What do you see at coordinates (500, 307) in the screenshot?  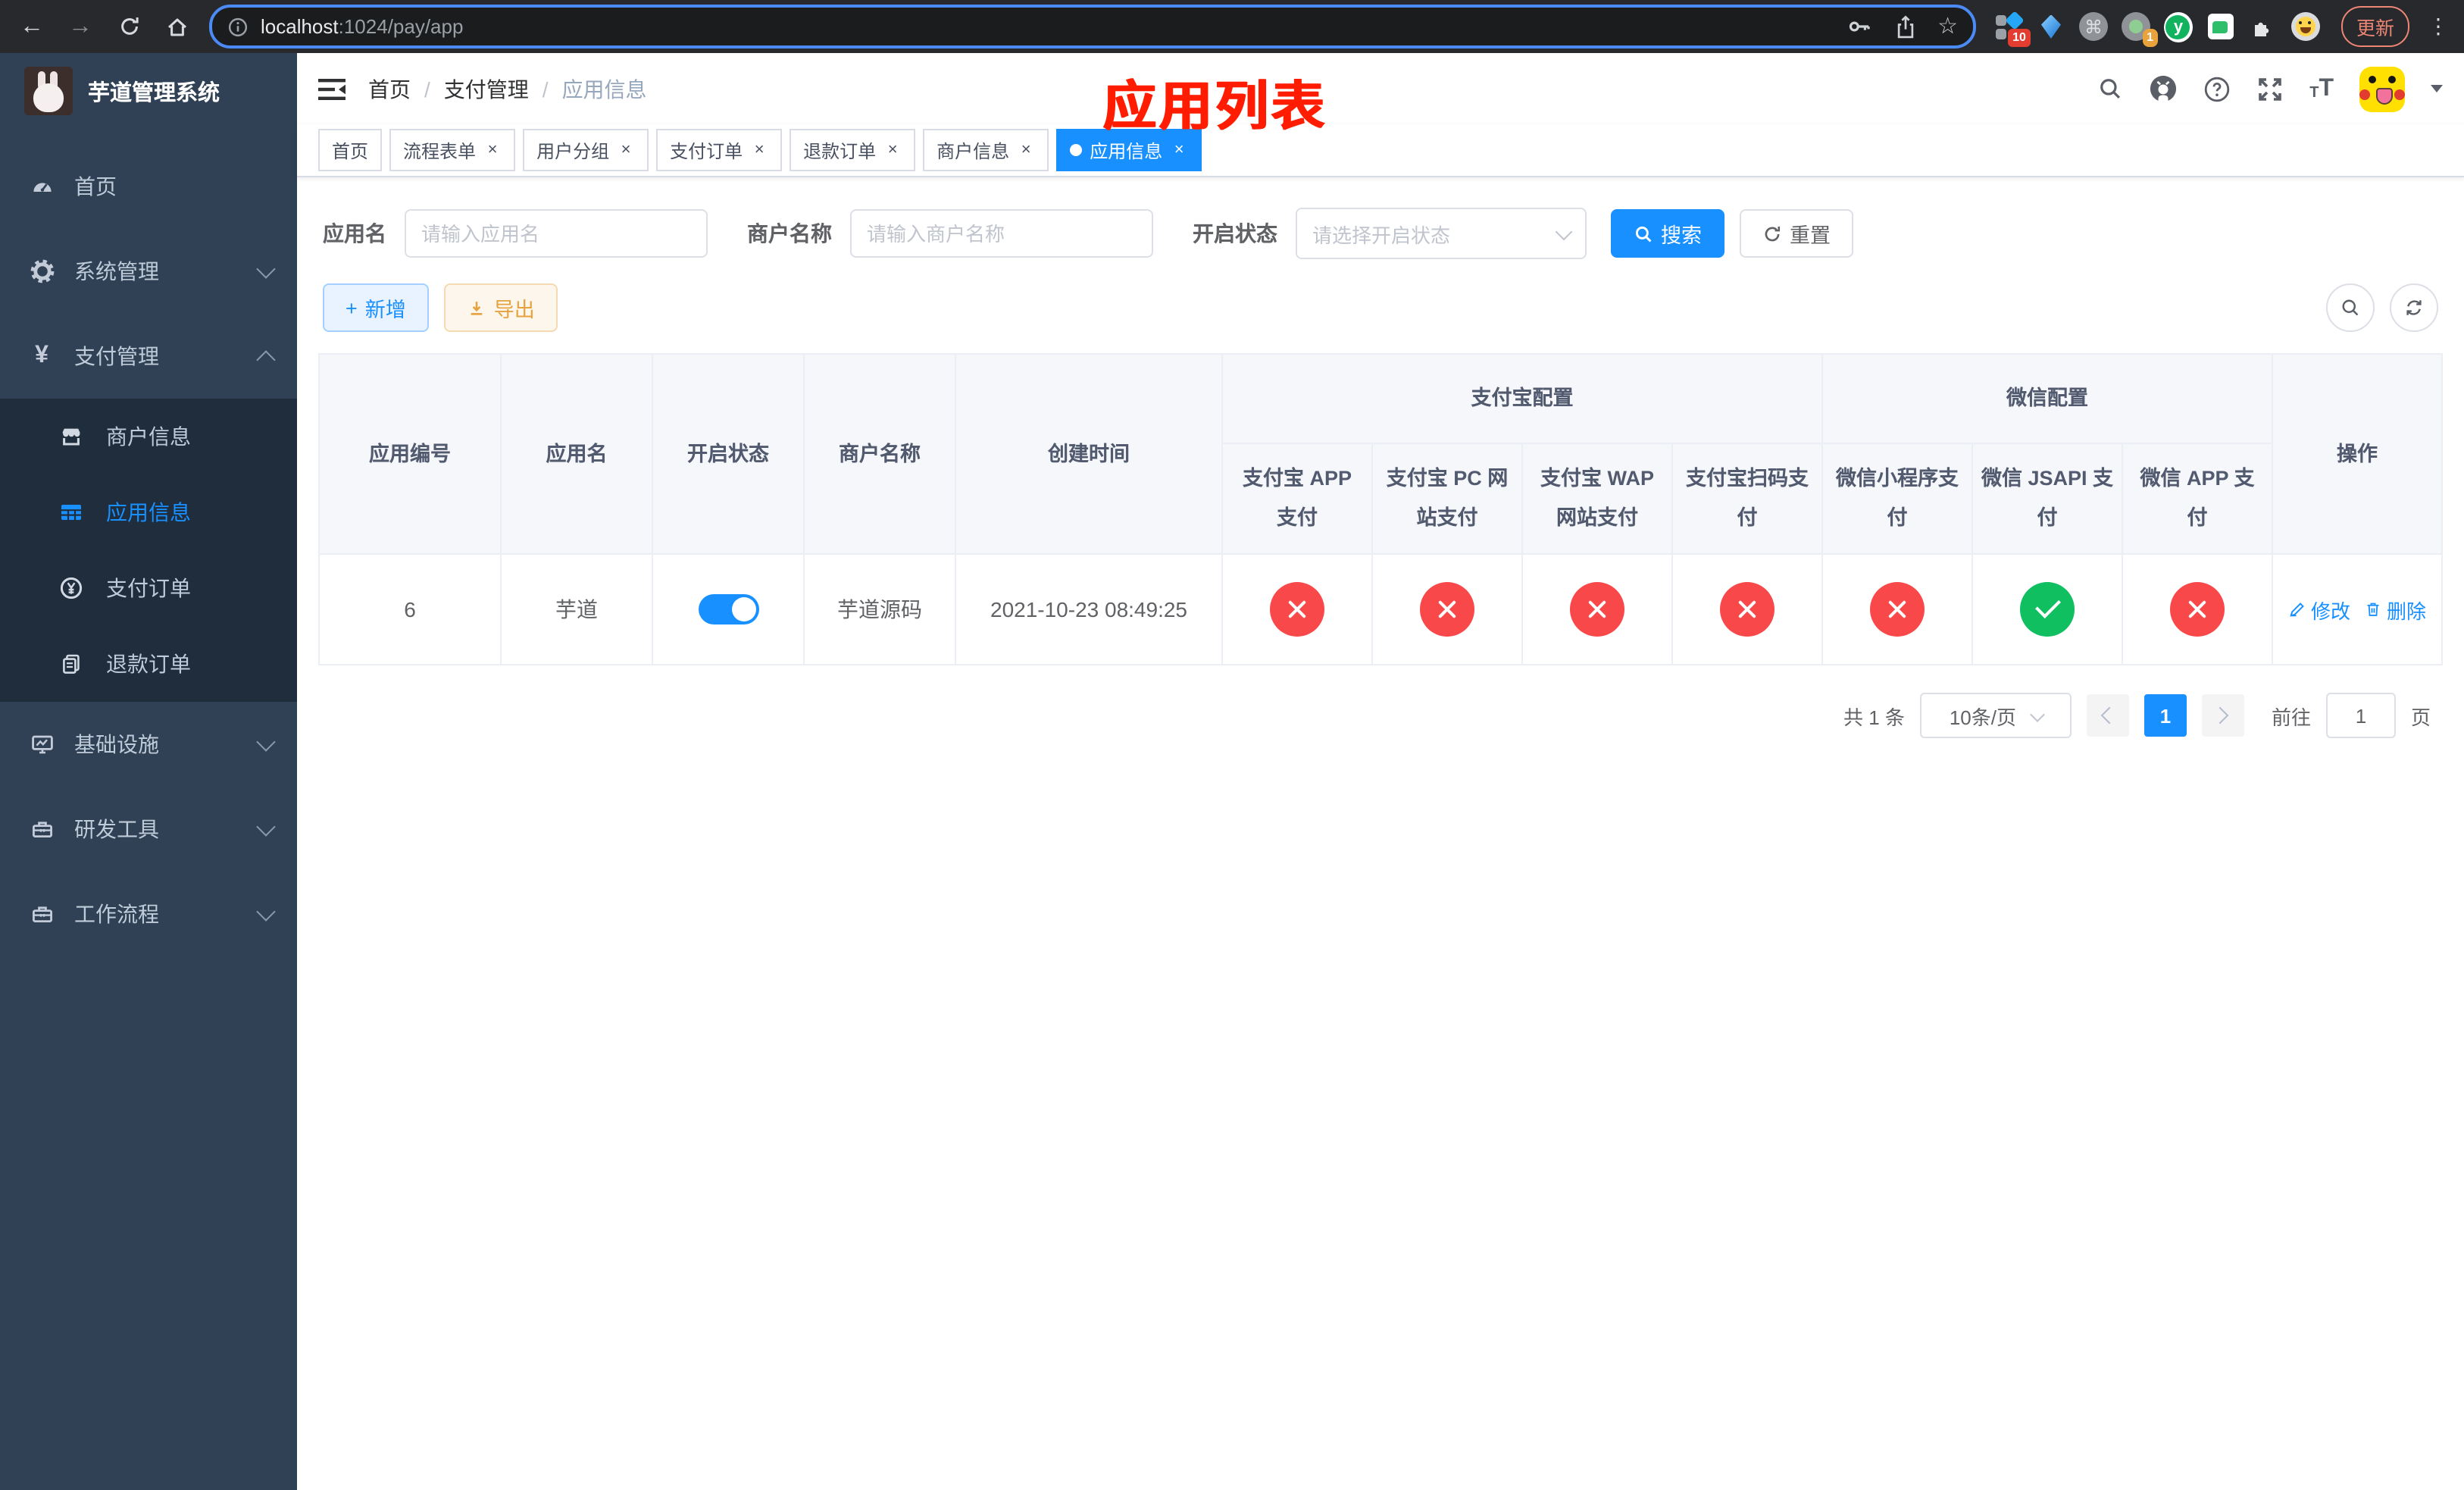 I see `export-button: 导出` at bounding box center [500, 307].